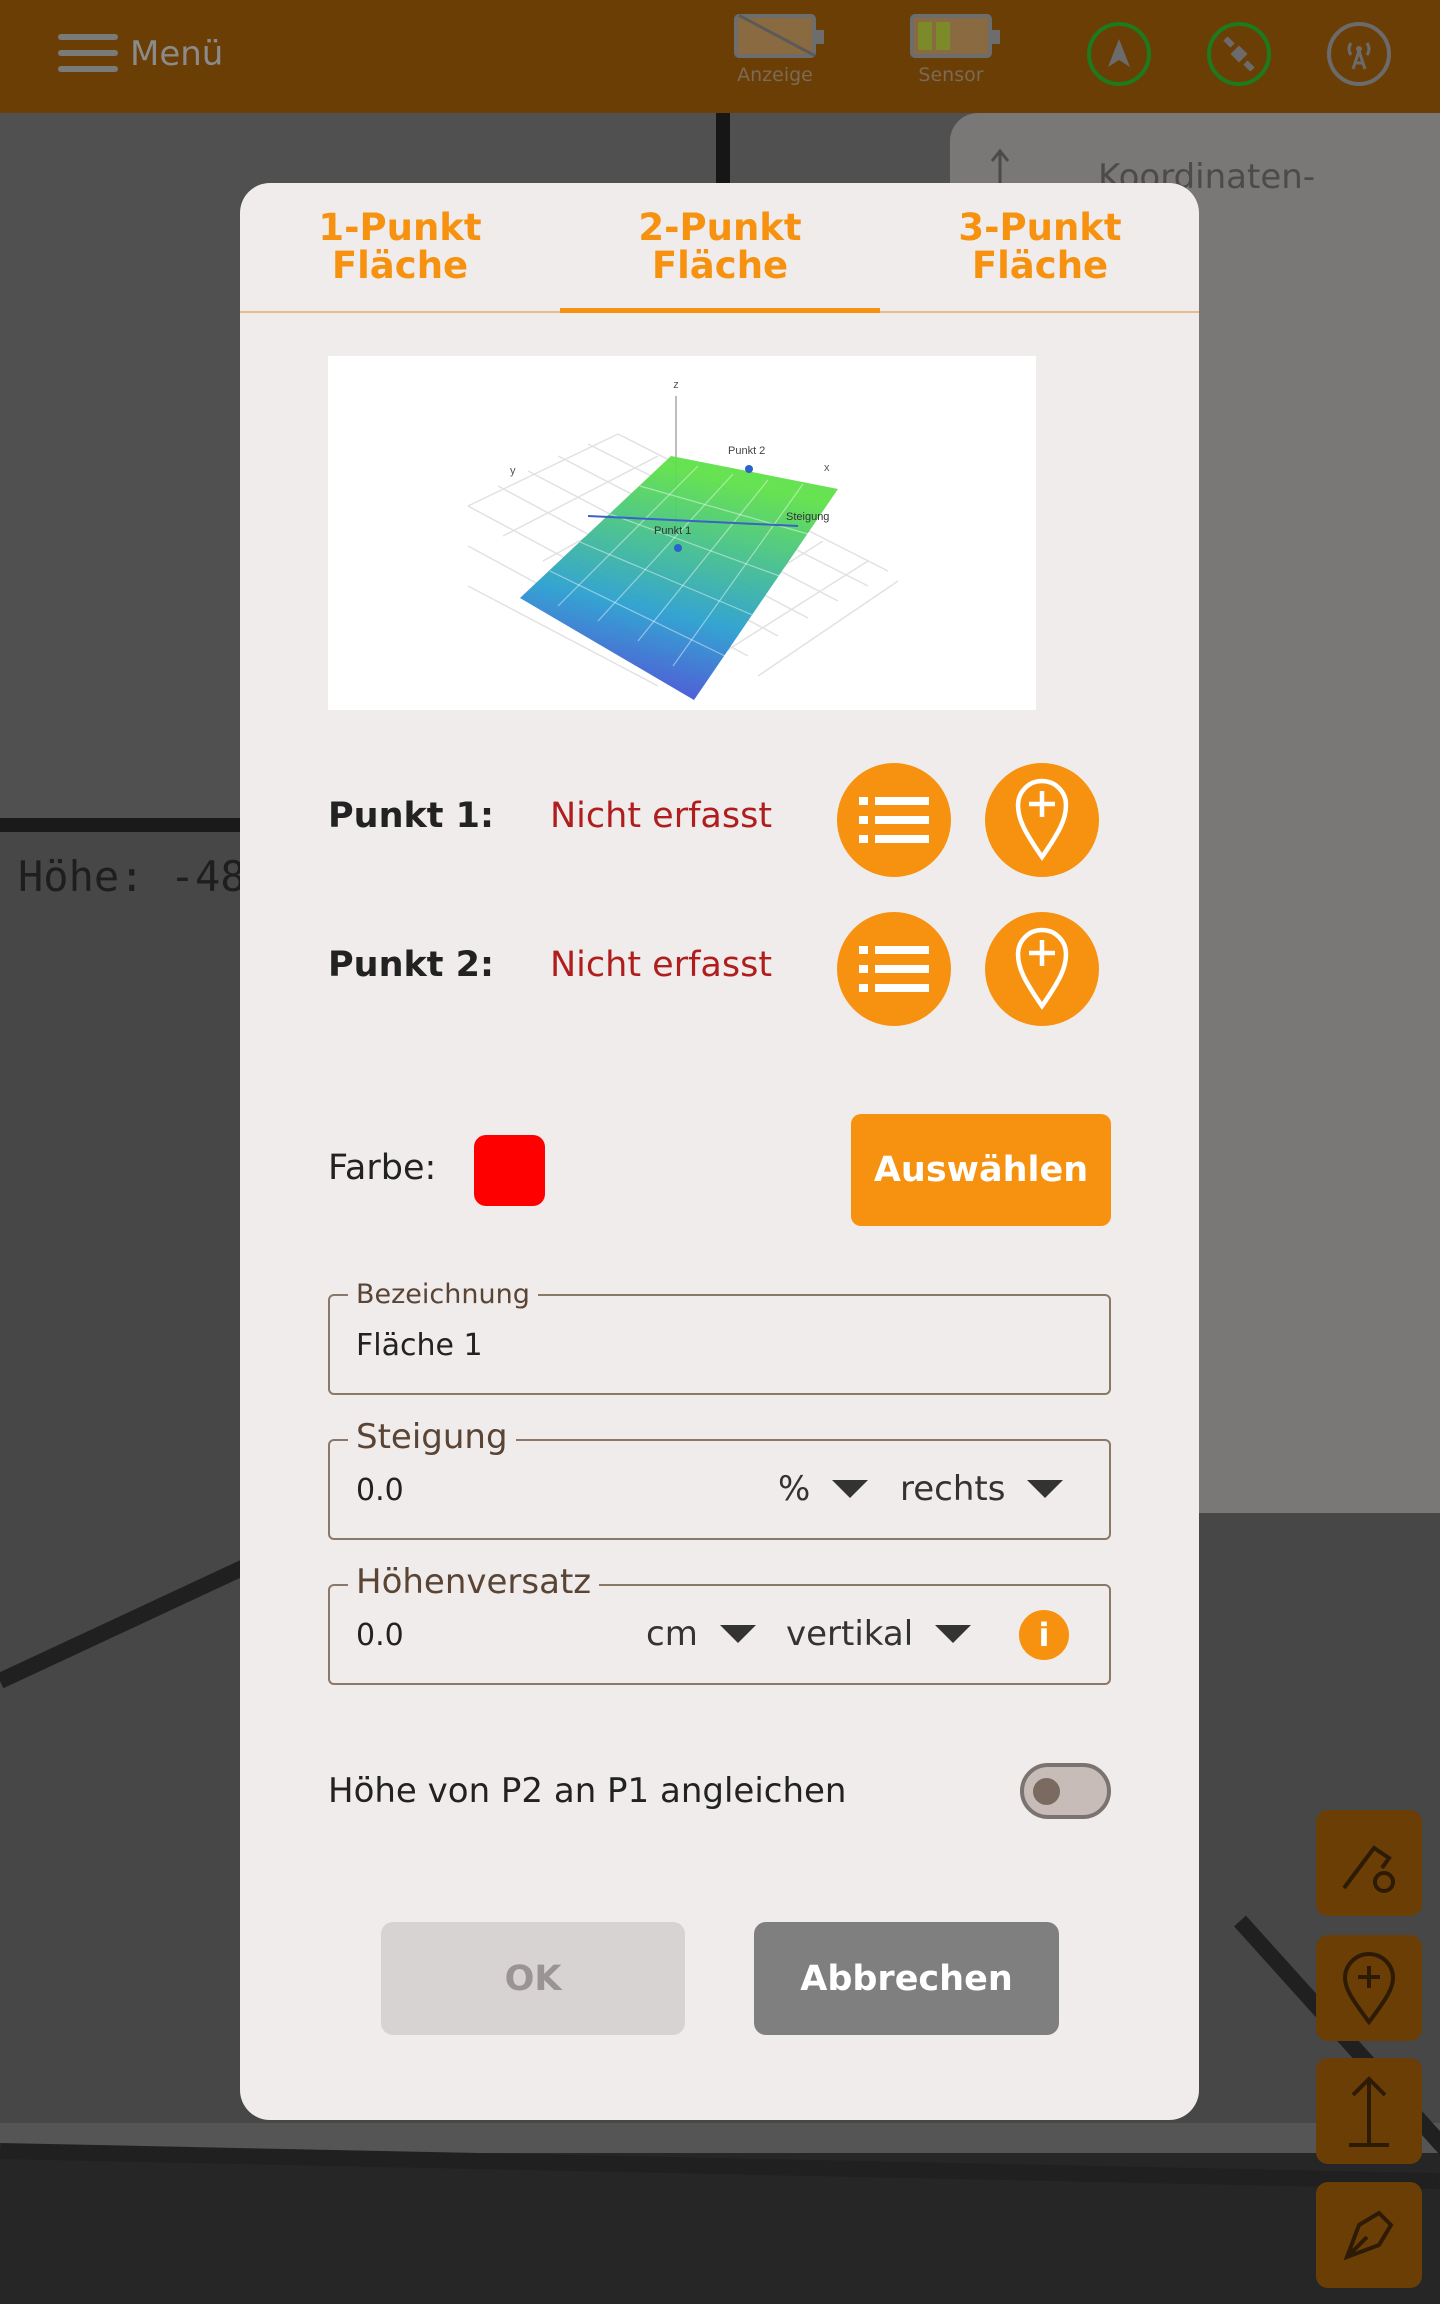  Describe the element at coordinates (382, 1168) in the screenshot. I see `color-label: Farbe:` at that location.